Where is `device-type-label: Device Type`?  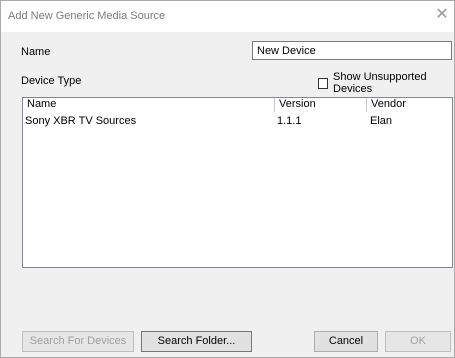
device-type-label: Device Type is located at coordinates (51, 81).